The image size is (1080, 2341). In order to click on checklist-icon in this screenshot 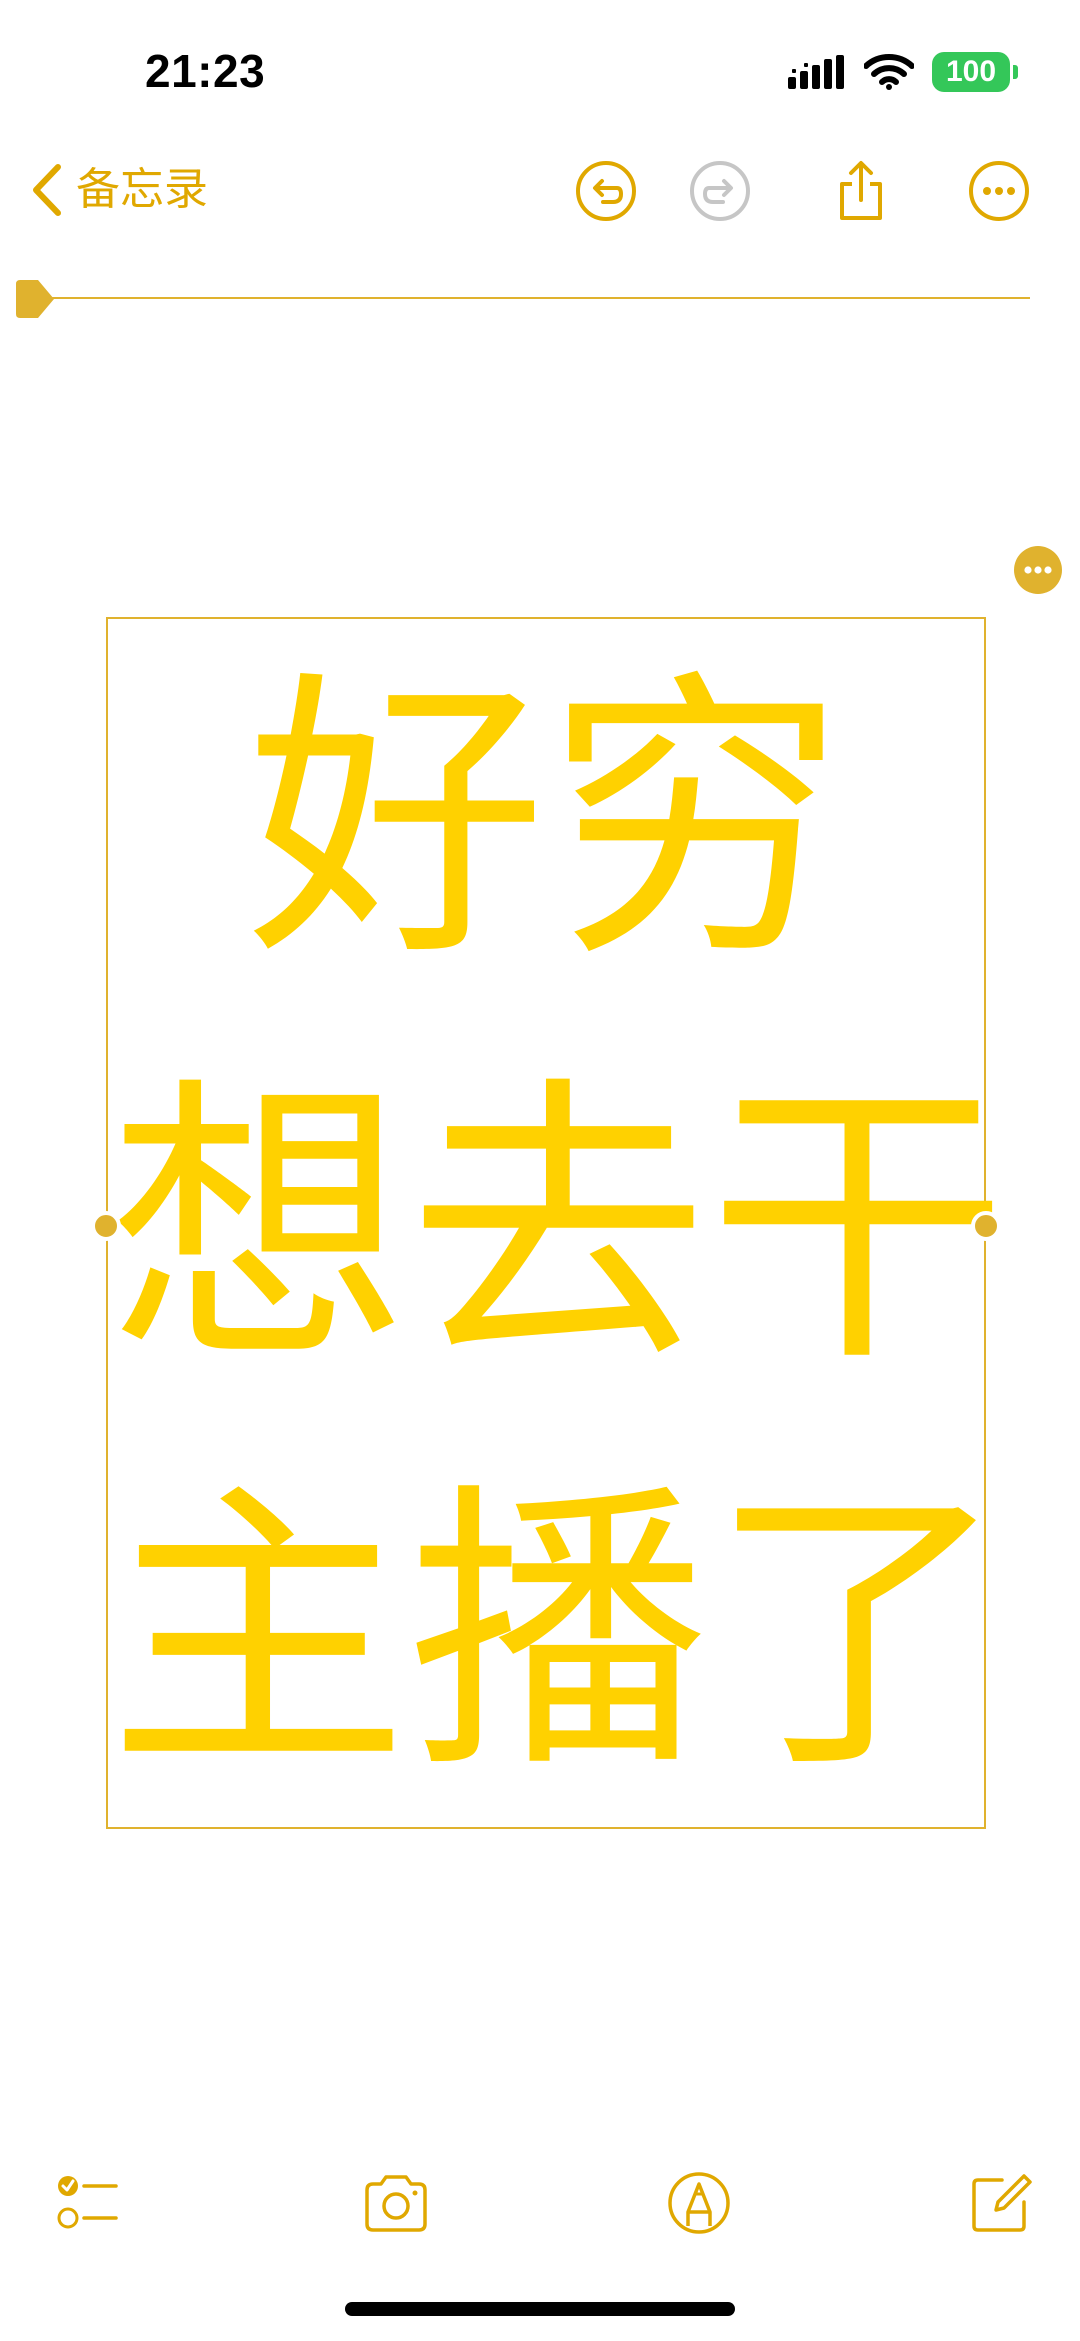, I will do `click(87, 2202)`.